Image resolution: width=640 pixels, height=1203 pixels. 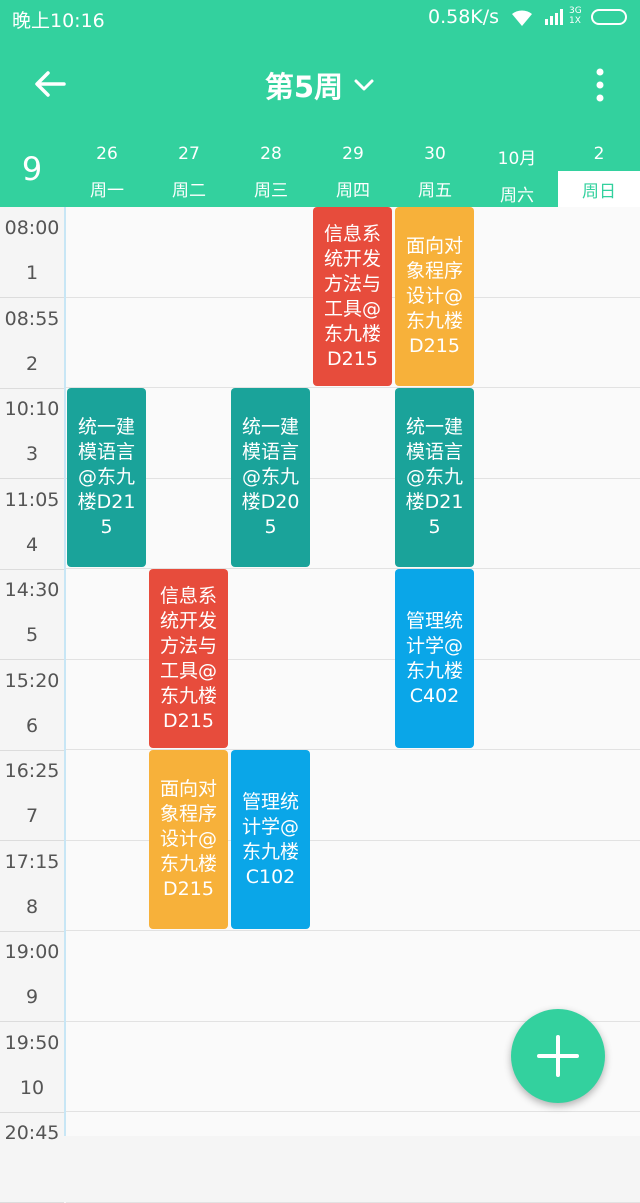 I want to click on course-card: 管理统计学@东九楼C402, so click(x=434, y=658).